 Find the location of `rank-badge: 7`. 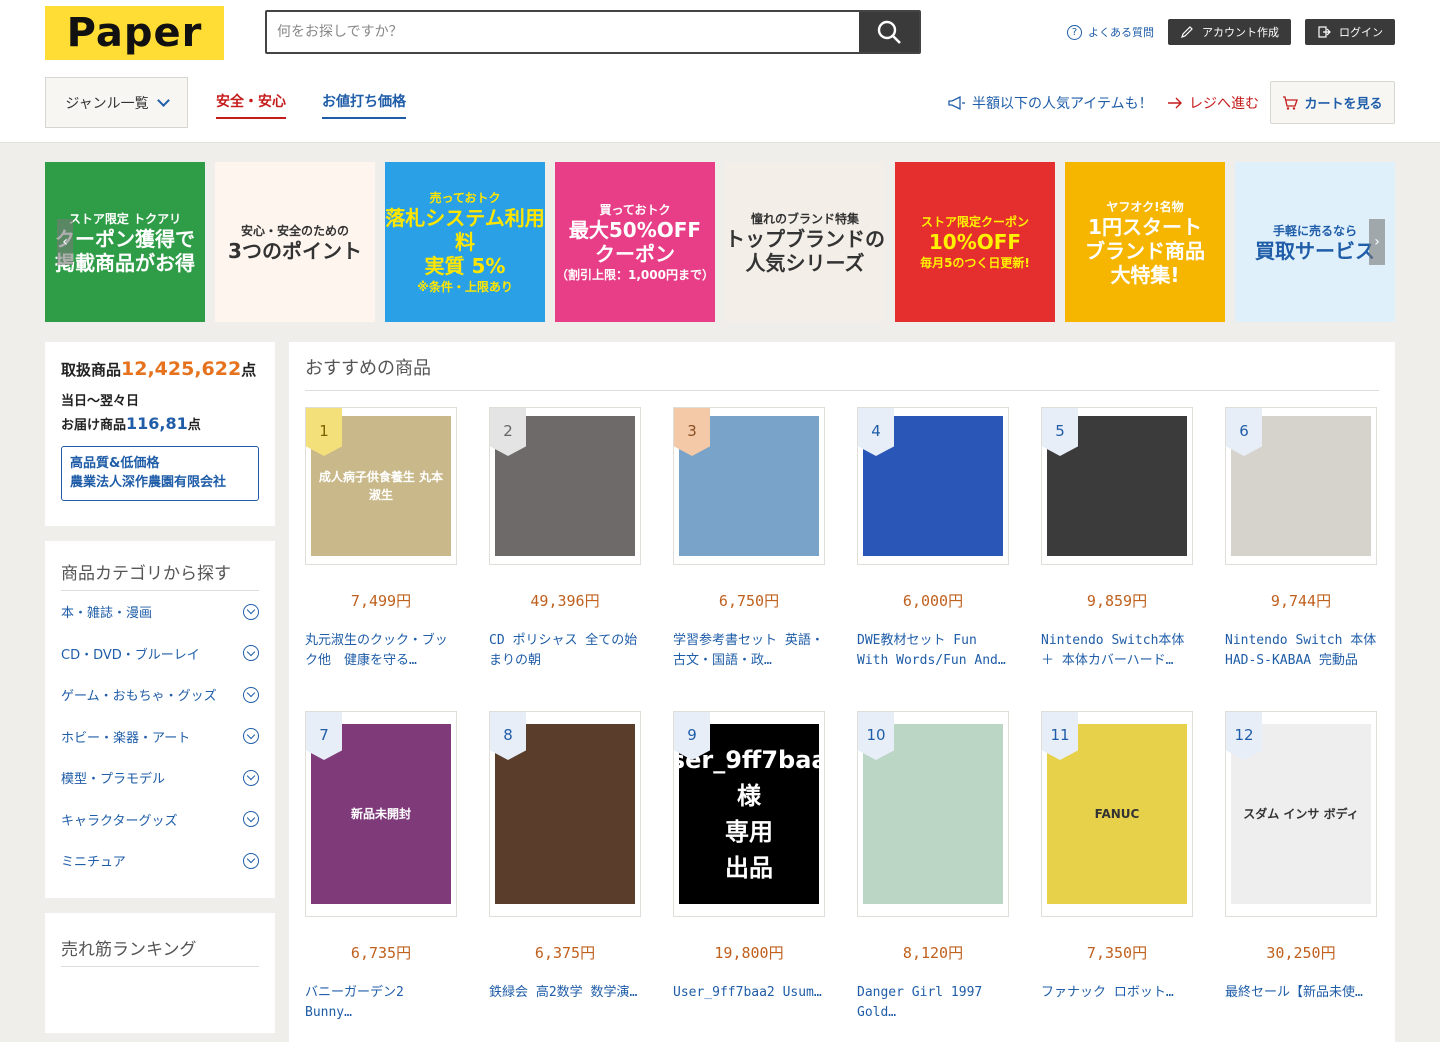

rank-badge: 7 is located at coordinates (324, 736).